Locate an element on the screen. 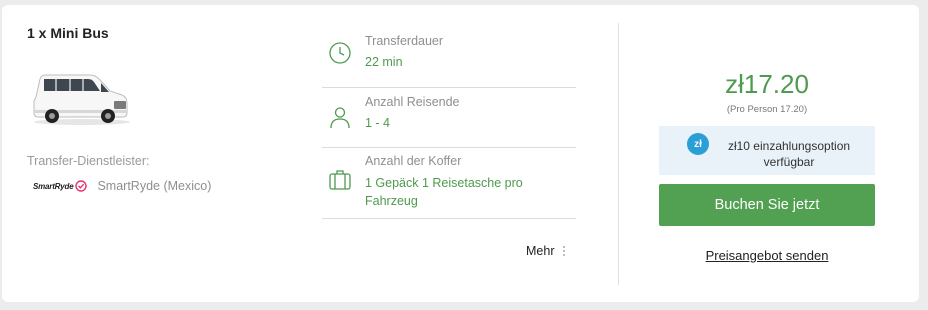 This screenshot has height=310, width=928. deposit-option-text: zł10 einzahlungsoption verfügbar is located at coordinates (789, 154).